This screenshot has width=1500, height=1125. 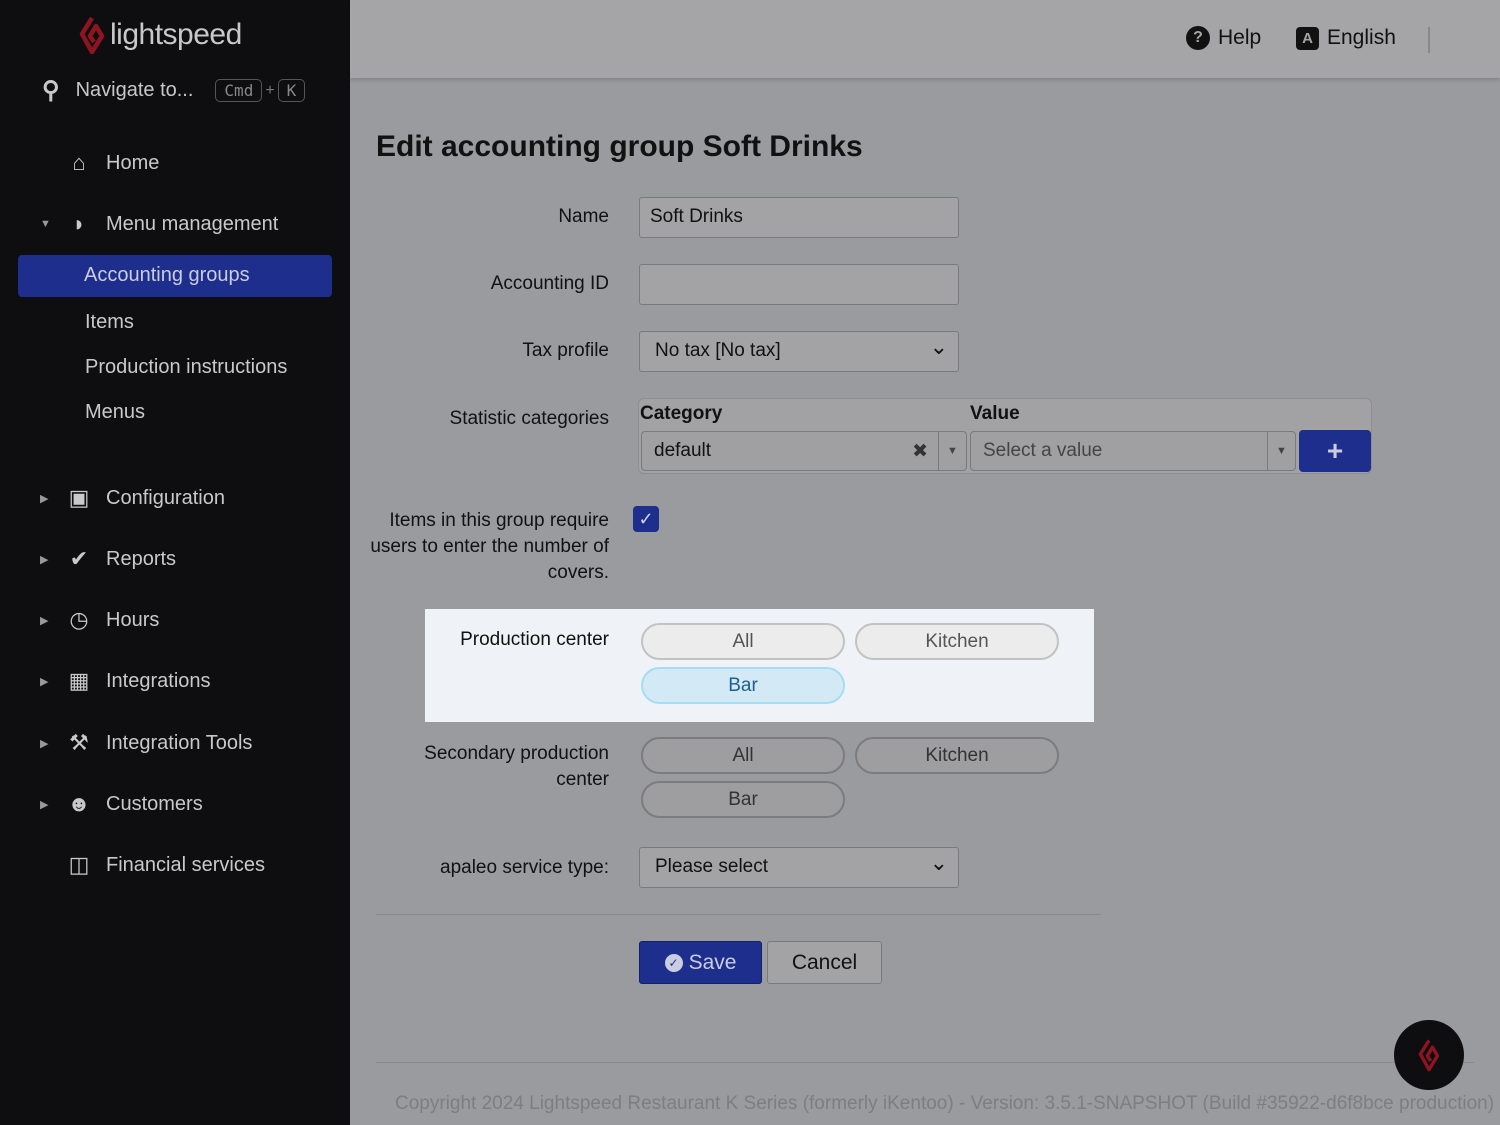 I want to click on lightspeed-logo: lightspeed, so click(x=160, y=35).